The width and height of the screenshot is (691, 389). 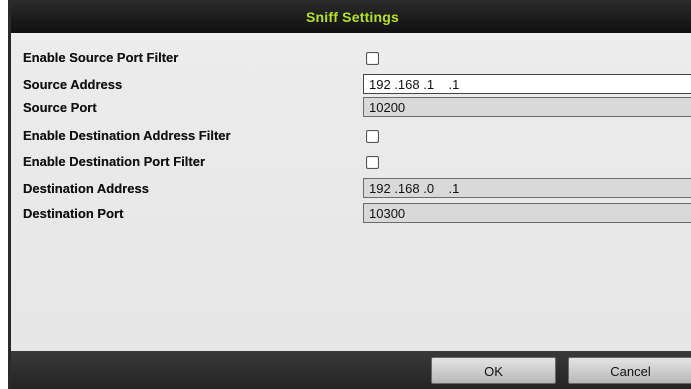 What do you see at coordinates (351, 136) in the screenshot?
I see `row-enable-destination-address-filter: Enable Destination Address Filter` at bounding box center [351, 136].